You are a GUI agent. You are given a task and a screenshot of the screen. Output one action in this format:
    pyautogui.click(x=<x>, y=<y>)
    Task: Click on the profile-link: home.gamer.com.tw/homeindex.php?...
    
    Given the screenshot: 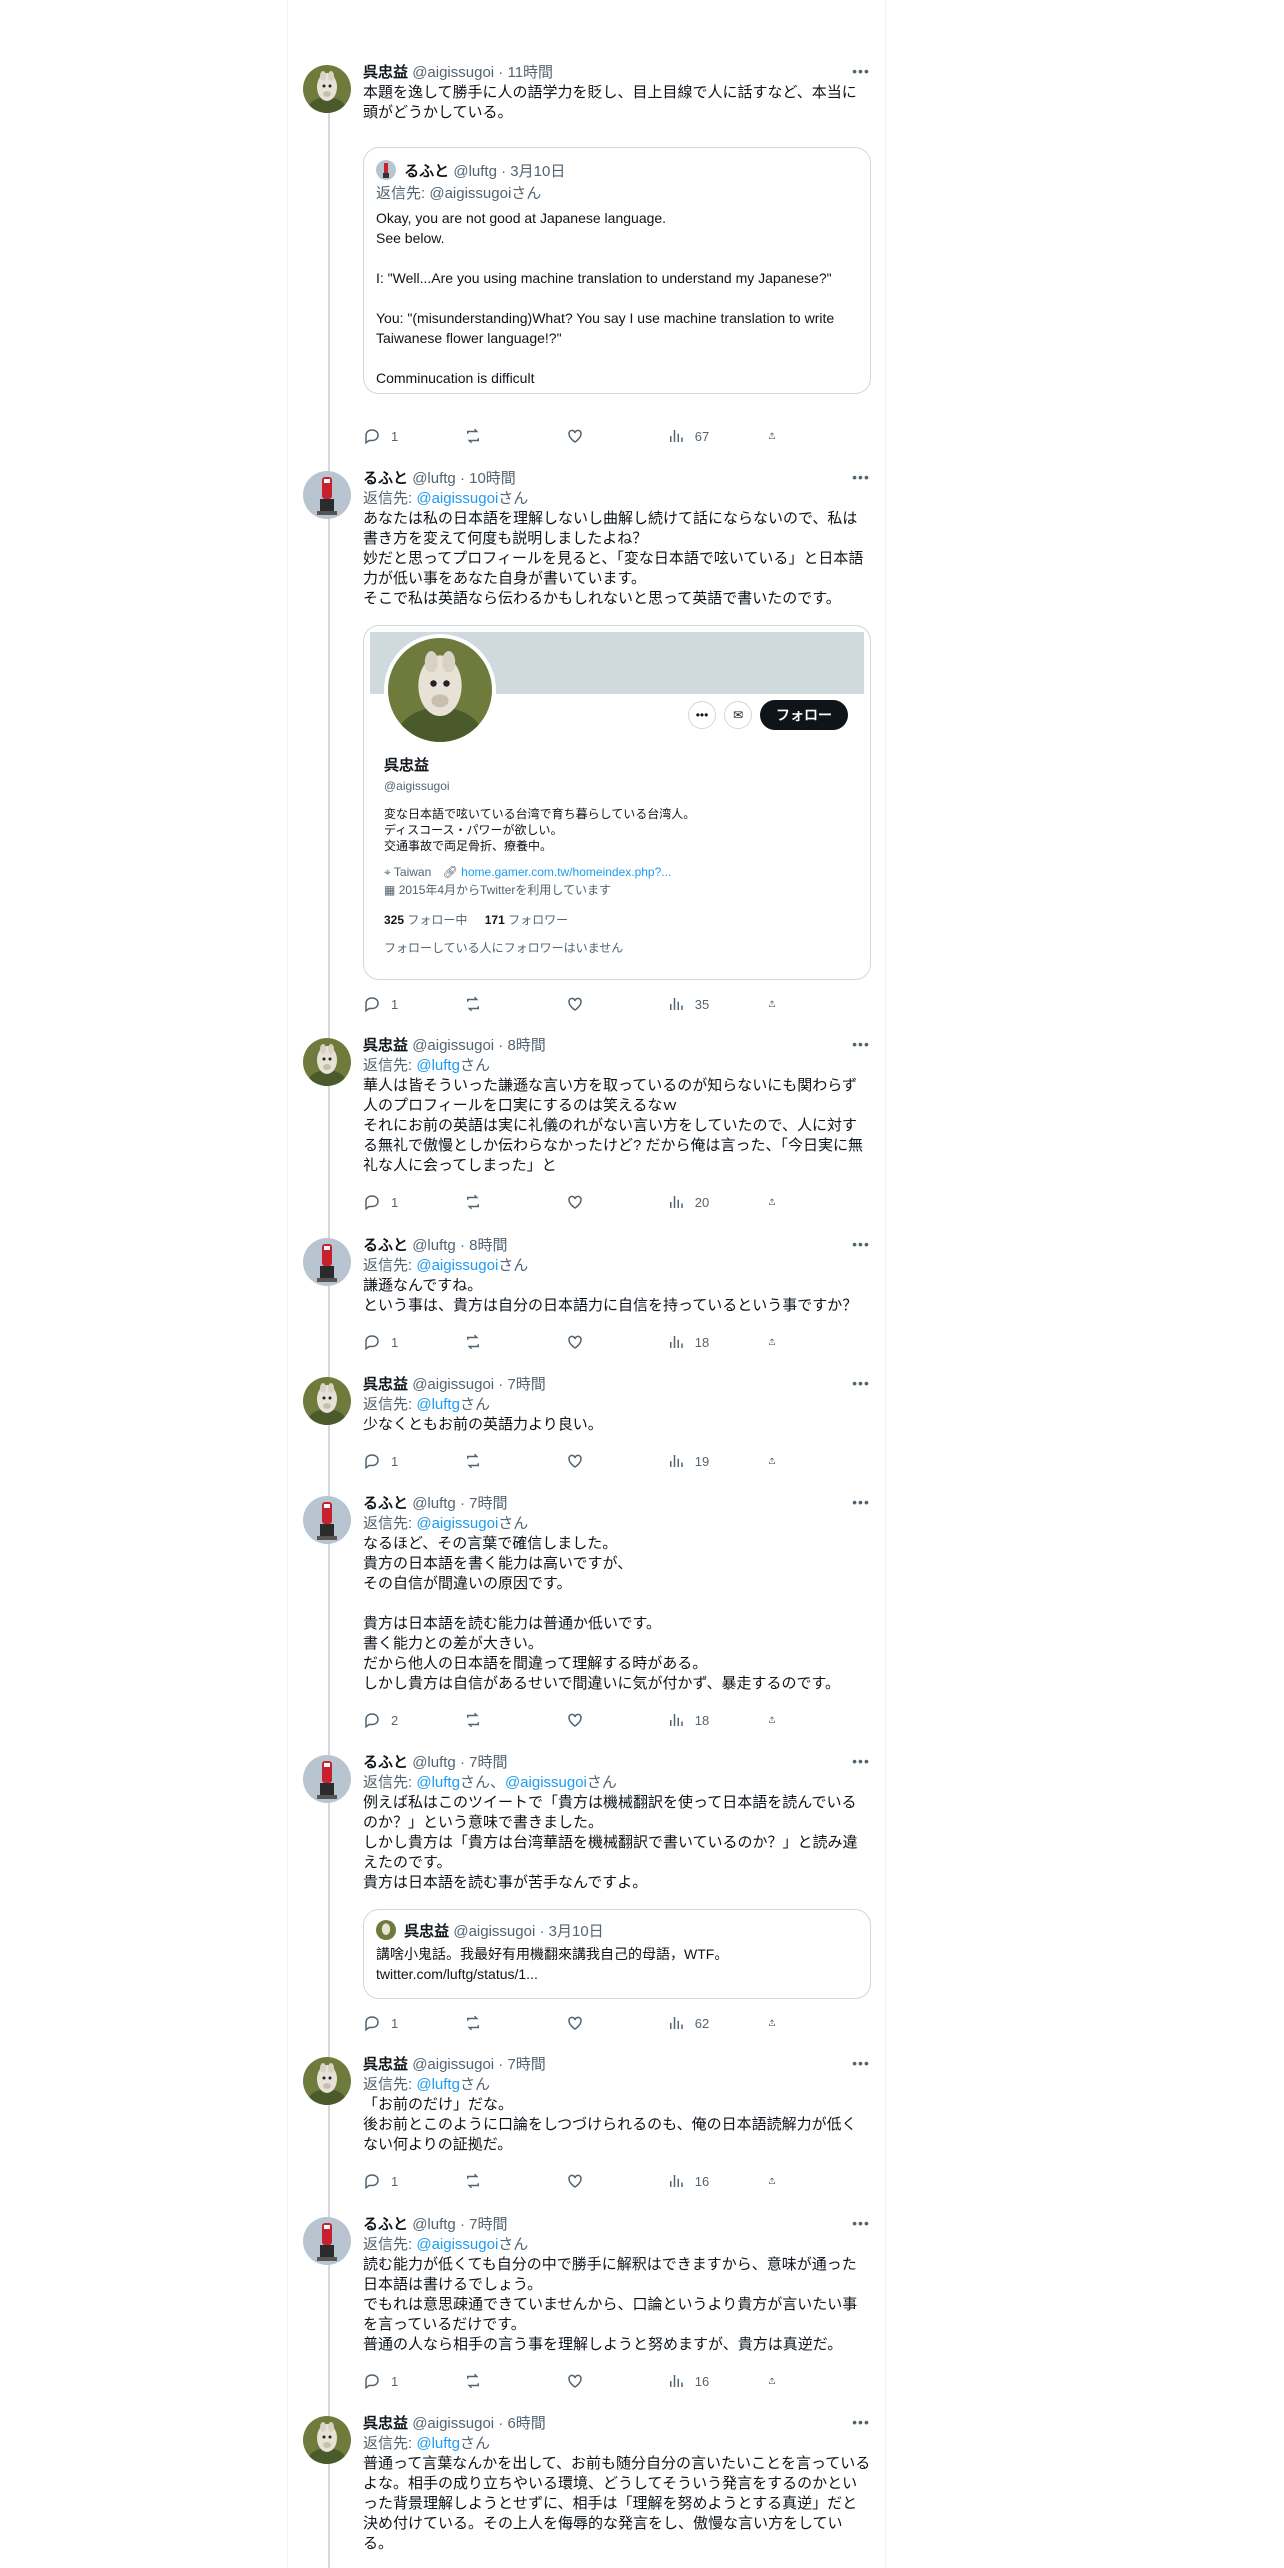 What is the action you would take?
    pyautogui.click(x=566, y=872)
    